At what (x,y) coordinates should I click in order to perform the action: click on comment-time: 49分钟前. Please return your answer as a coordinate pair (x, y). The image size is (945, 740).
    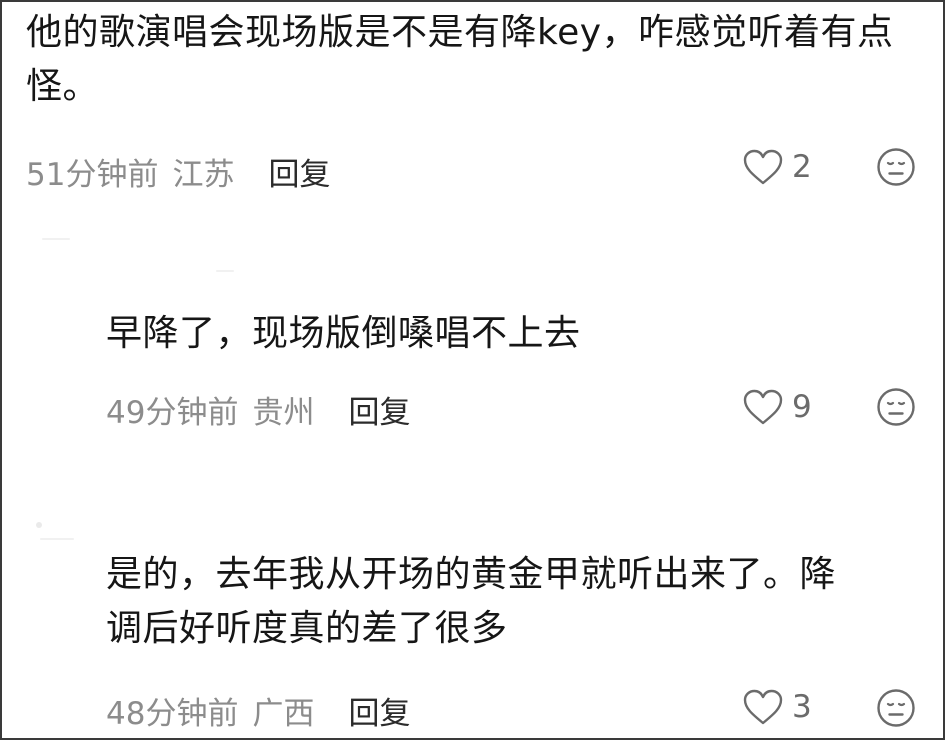
    Looking at the image, I should click on (172, 412).